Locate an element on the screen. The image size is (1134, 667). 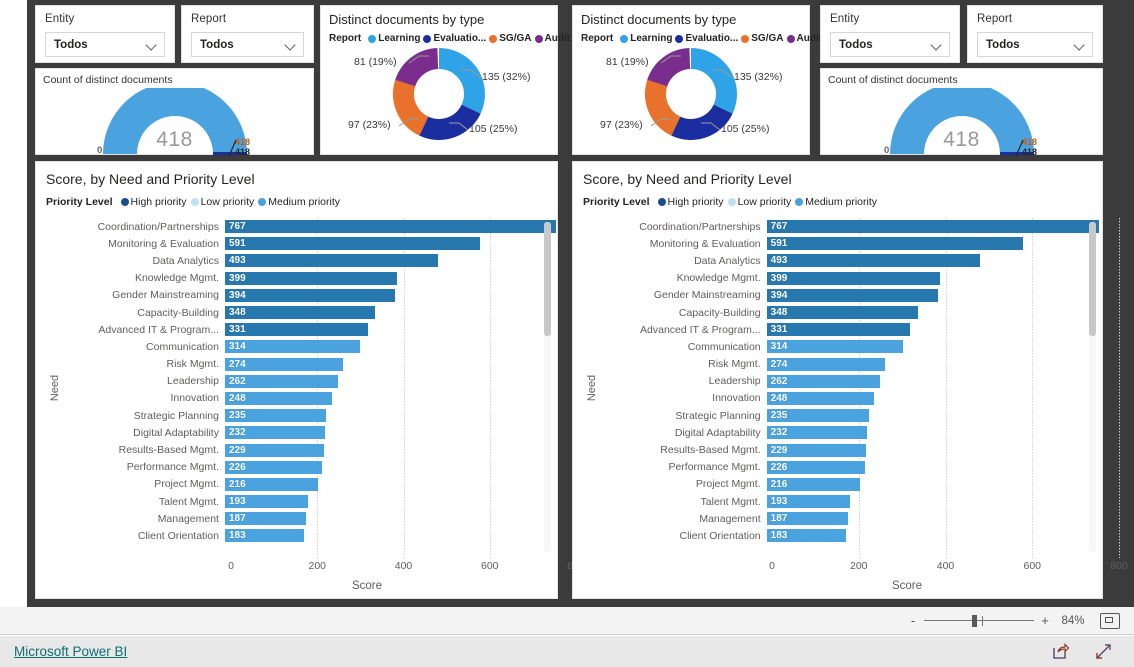
barchart-bar: 235 is located at coordinates (275, 416).